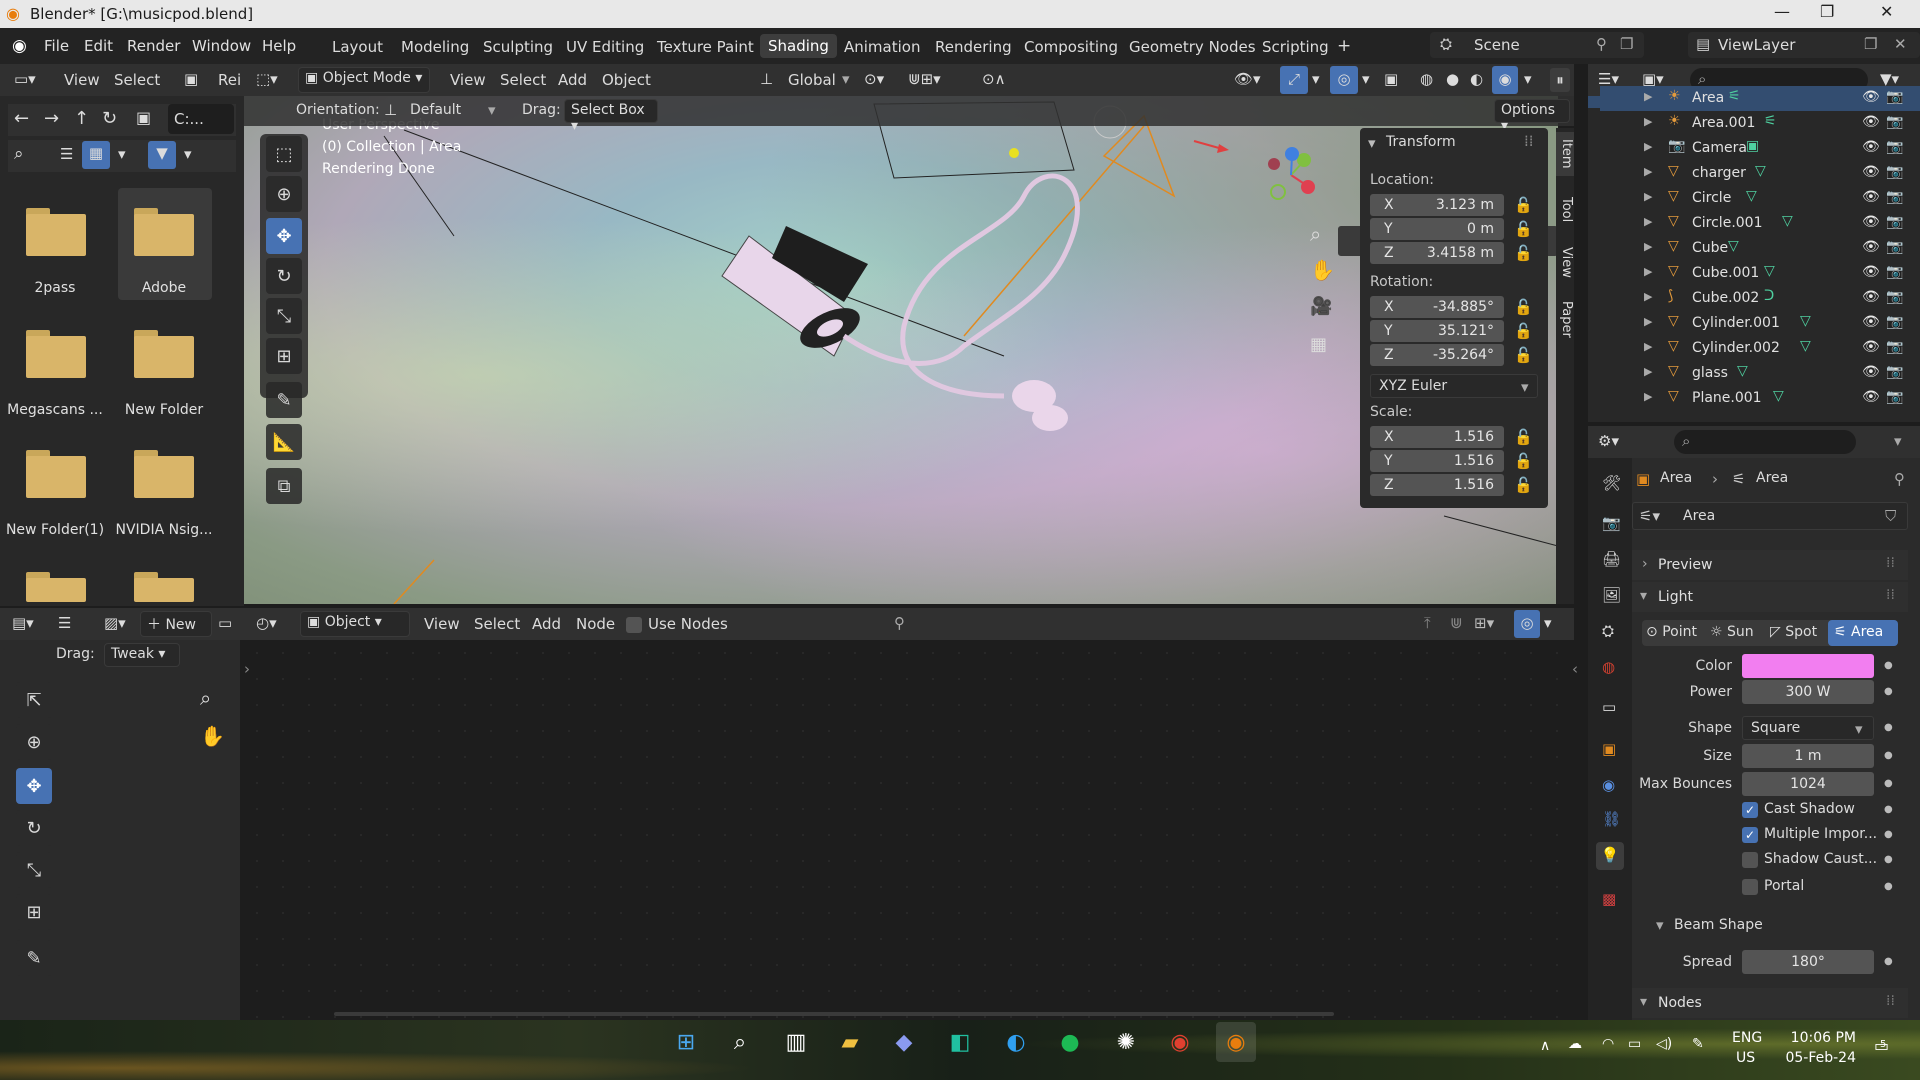 The width and height of the screenshot is (1920, 1080). What do you see at coordinates (874, 79) in the screenshot?
I see `pivot-icon: ⊙▾` at bounding box center [874, 79].